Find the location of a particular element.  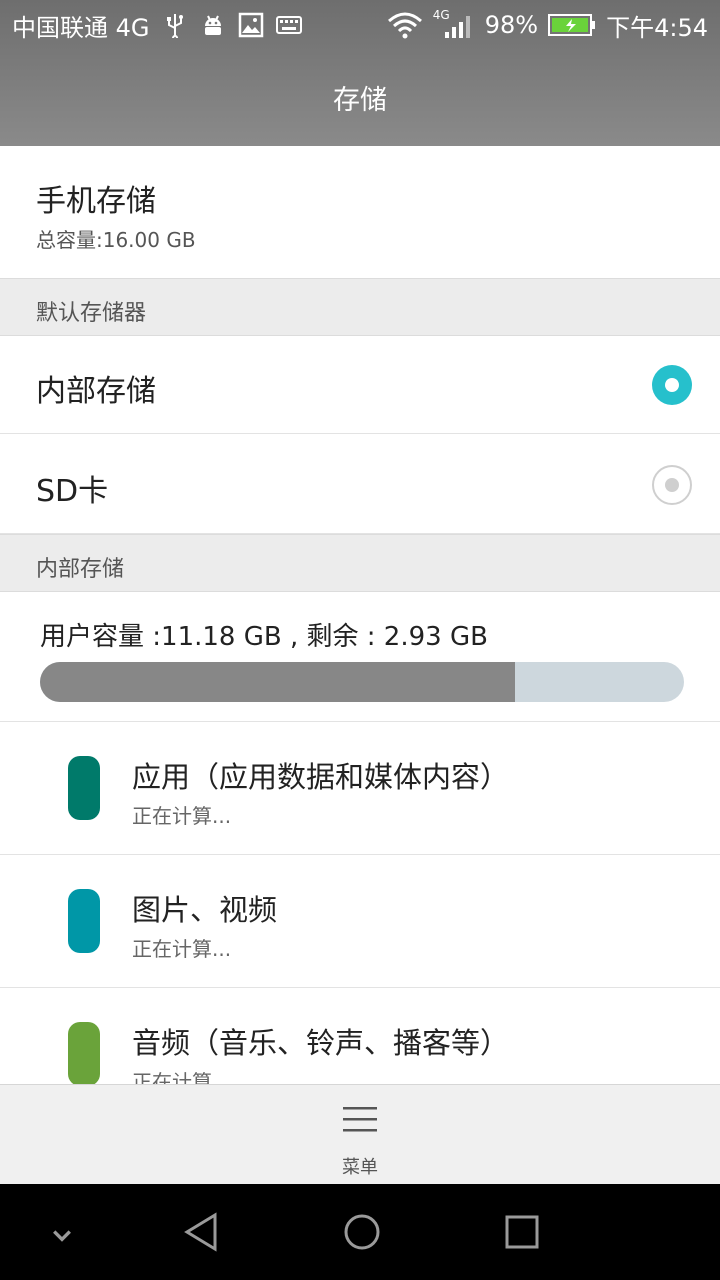

section-label: 内部存储 is located at coordinates (80, 569).